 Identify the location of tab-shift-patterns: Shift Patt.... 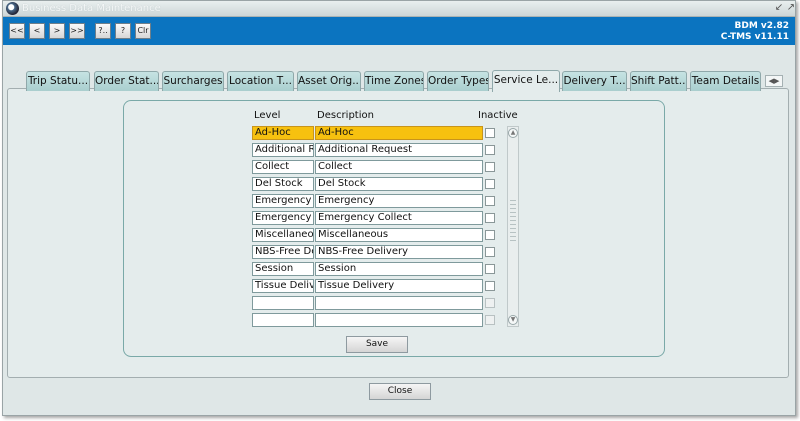
(658, 81).